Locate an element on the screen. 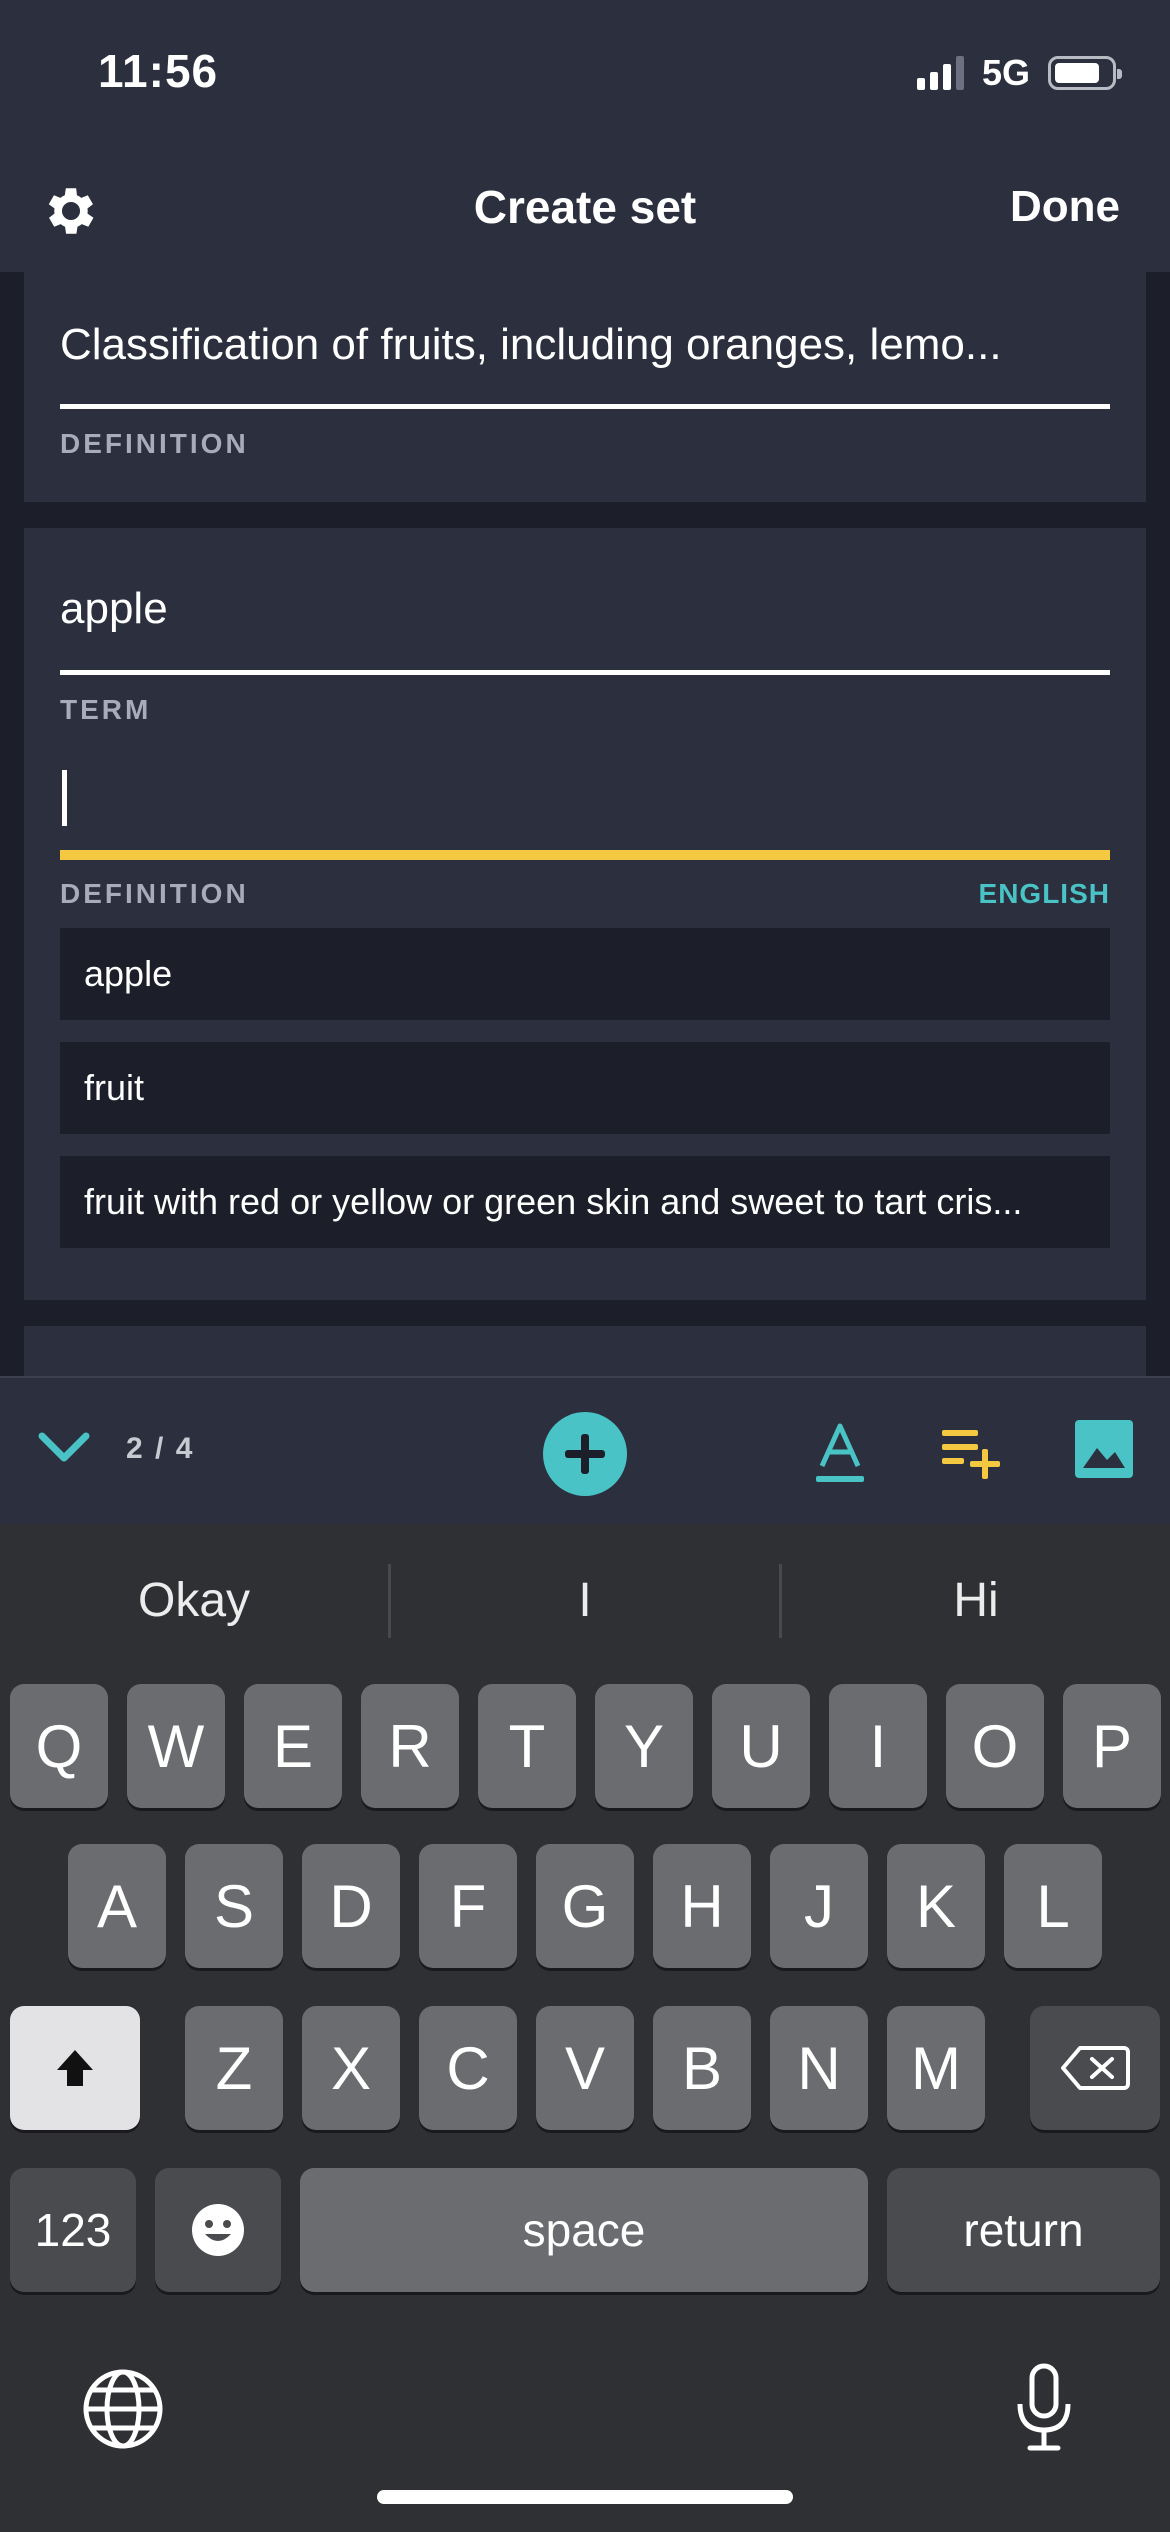 The image size is (1170, 2532). key-x: X is located at coordinates (351, 2068).